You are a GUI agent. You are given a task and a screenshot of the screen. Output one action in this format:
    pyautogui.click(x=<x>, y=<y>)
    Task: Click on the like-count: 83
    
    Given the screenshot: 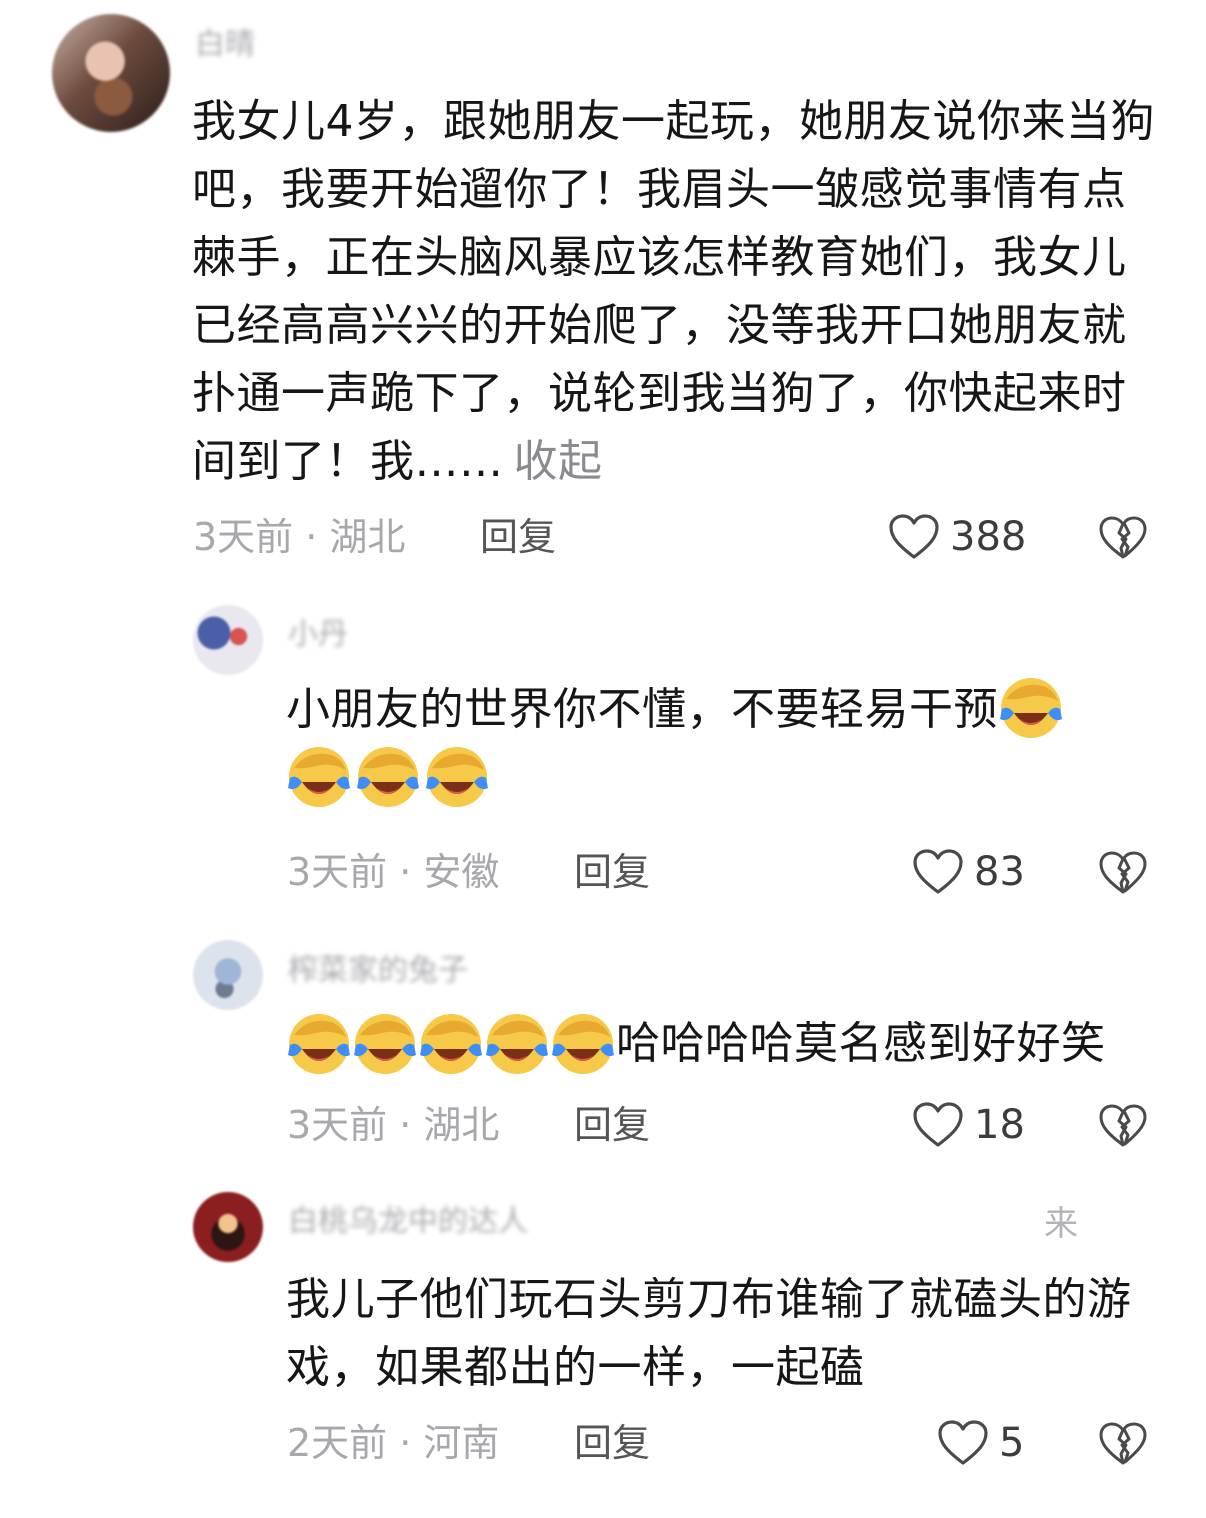 What is the action you would take?
    pyautogui.click(x=999, y=872)
    